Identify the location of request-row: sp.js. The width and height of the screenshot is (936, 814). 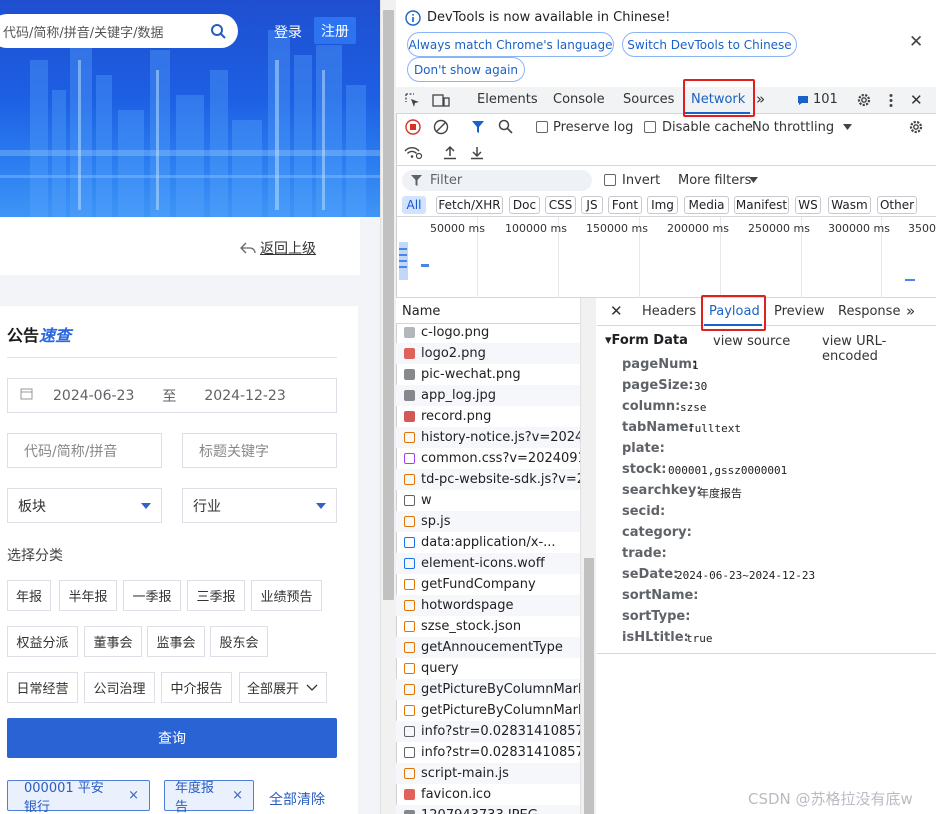
(488, 521).